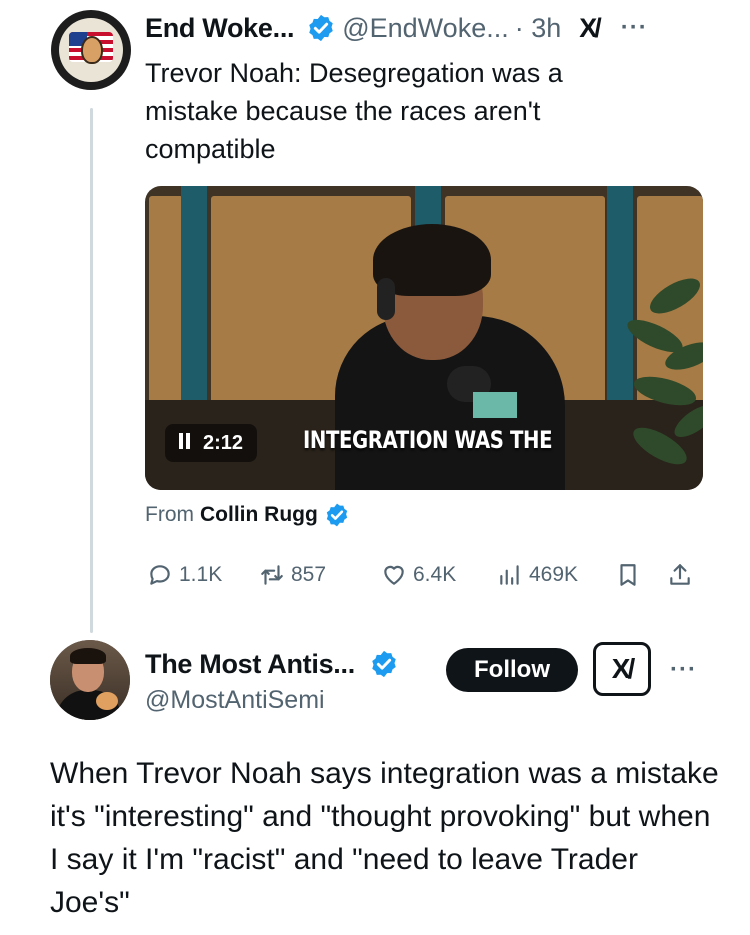 The image size is (750, 935). I want to click on tweet-timestamp: · 3h, so click(538, 28).